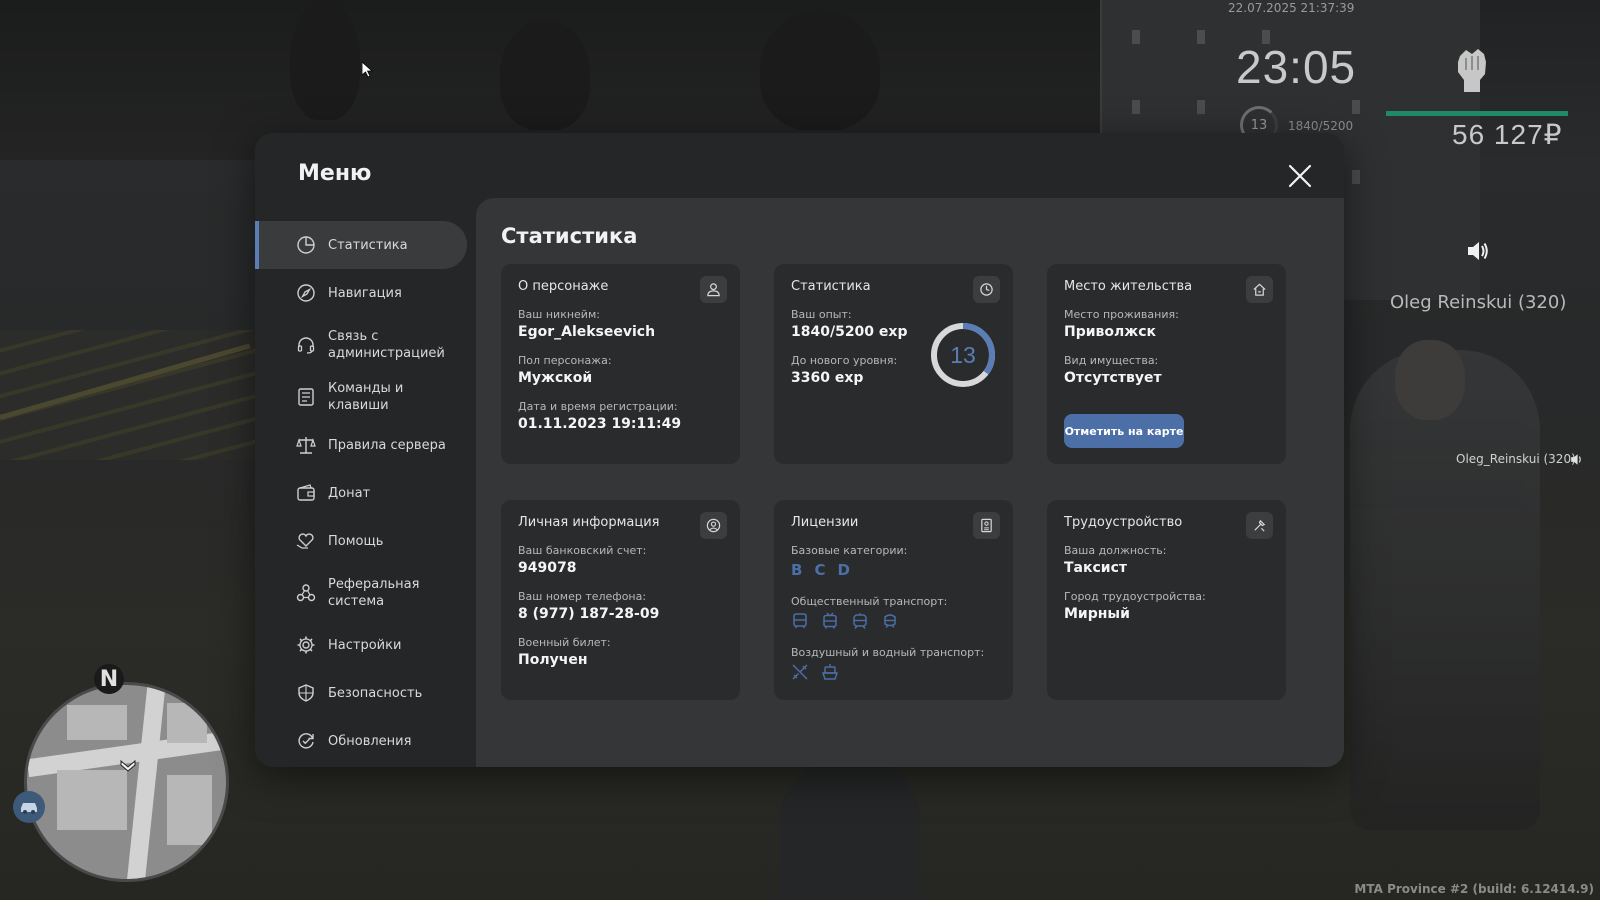 The width and height of the screenshot is (1600, 900). I want to click on sidebar-item-label: Обновления, so click(370, 741).